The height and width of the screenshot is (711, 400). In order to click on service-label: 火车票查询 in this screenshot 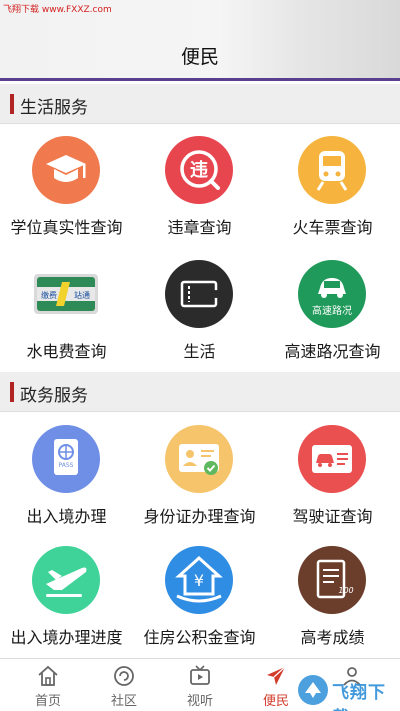, I will do `click(332, 227)`.